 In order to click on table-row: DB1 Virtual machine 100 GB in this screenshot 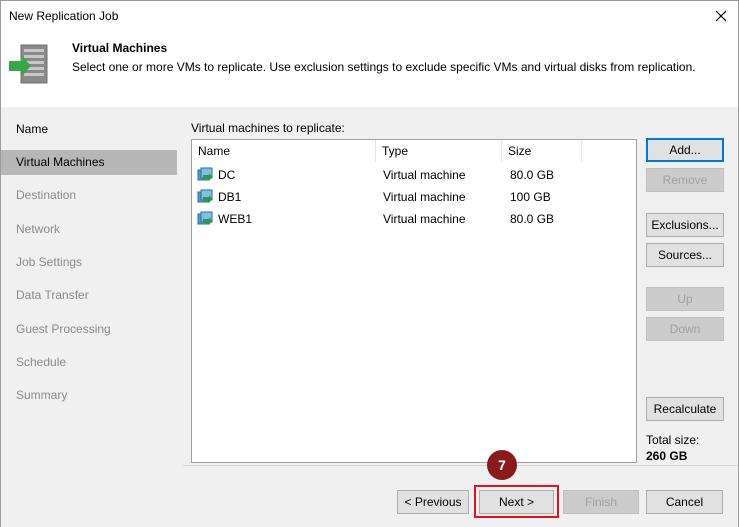, I will do `click(414, 197)`.